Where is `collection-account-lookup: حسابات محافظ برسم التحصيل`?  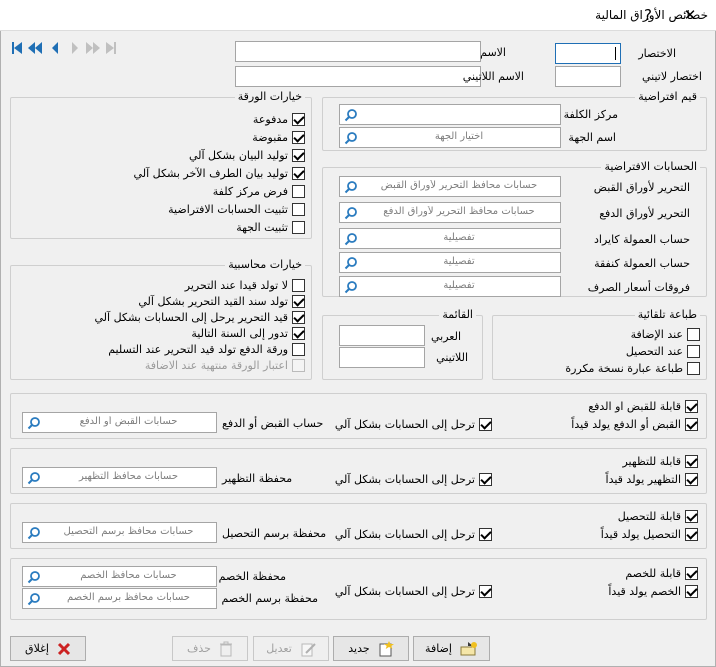 collection-account-lookup: حسابات محافظ برسم التحصيل is located at coordinates (119, 532).